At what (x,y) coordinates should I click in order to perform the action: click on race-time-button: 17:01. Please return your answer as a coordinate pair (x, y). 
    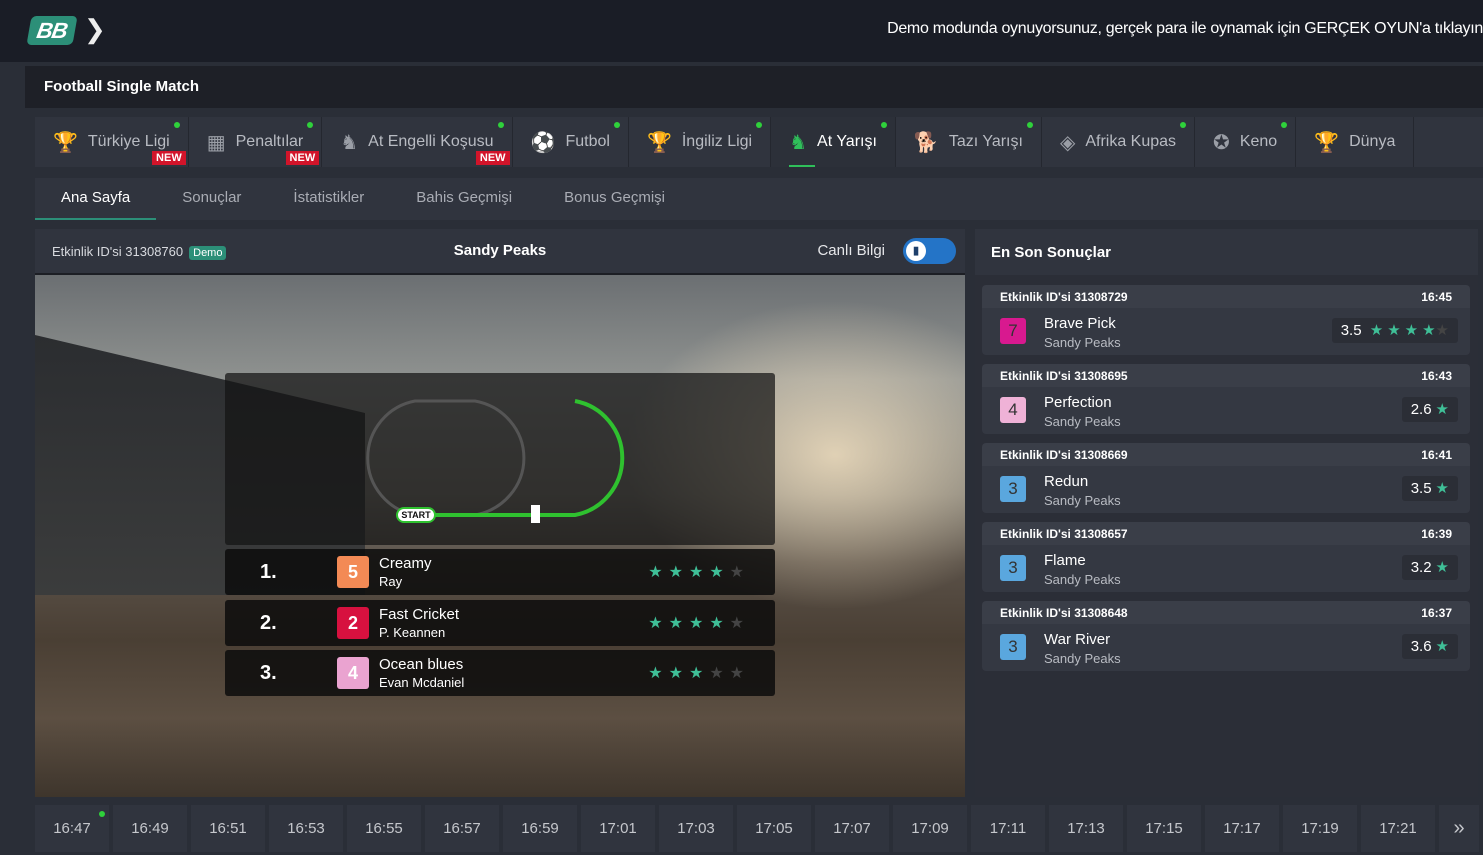
    Looking at the image, I should click on (618, 828).